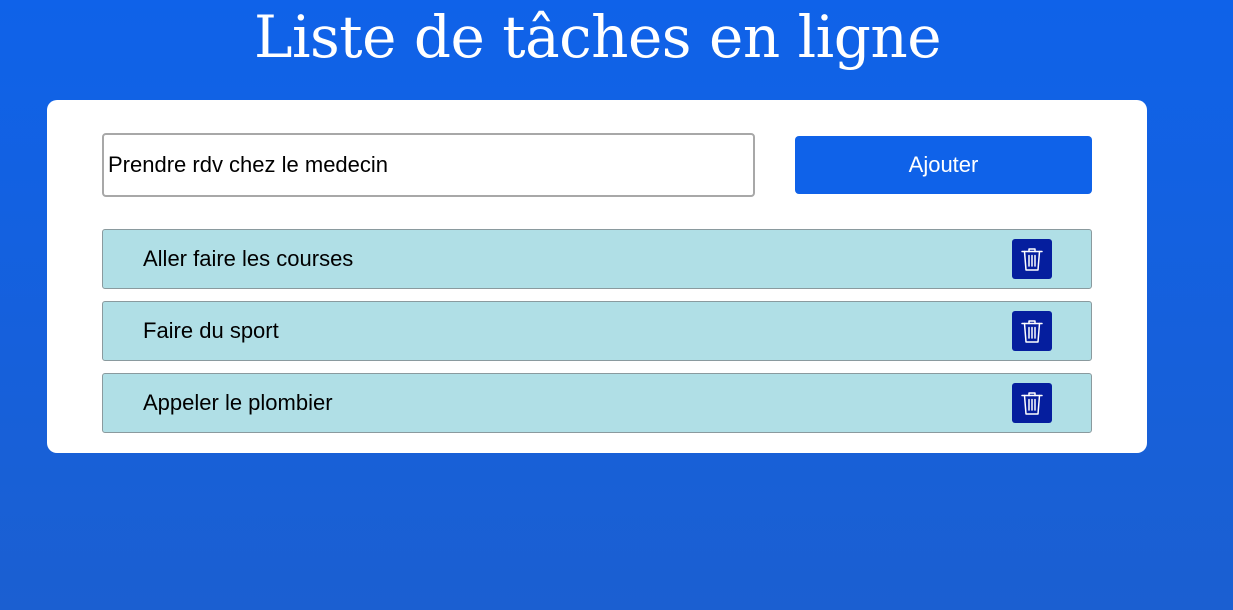 The image size is (1233, 610). What do you see at coordinates (597, 403) in the screenshot?
I see `task-item: Appeler le plombier` at bounding box center [597, 403].